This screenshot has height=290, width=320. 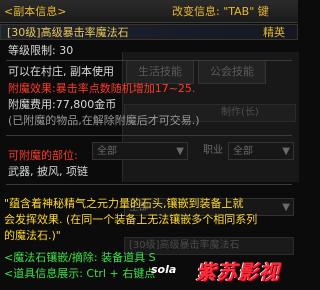 I want to click on description-line-2: 会发挥效果. (在同一个装备上无法镶嵌多个相同系列, so click(x=131, y=219).